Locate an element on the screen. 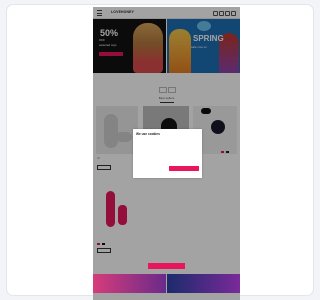 Image resolution: width=320 pixels, height=300 pixels. bottom-banner-left is located at coordinates (129, 283).